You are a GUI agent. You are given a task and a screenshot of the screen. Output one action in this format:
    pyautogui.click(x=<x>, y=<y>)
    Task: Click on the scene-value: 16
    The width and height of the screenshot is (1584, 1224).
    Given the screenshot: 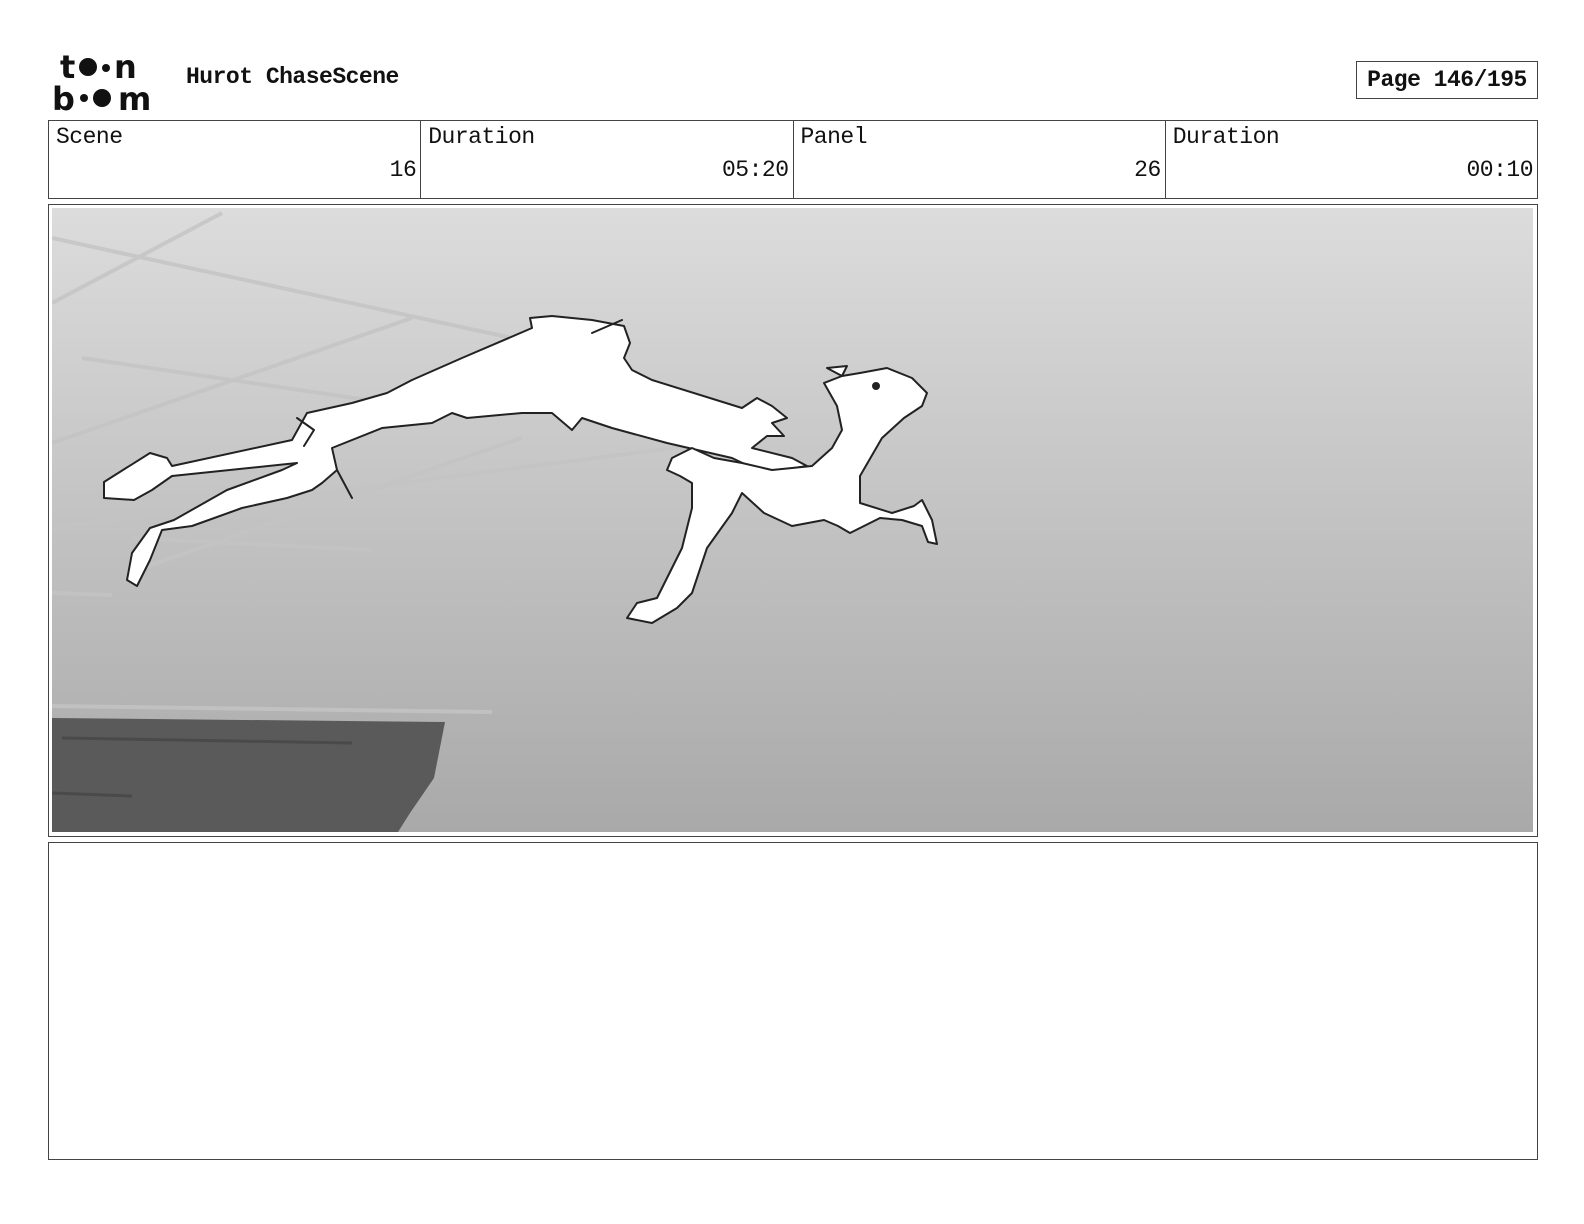 What is the action you would take?
    pyautogui.click(x=403, y=170)
    